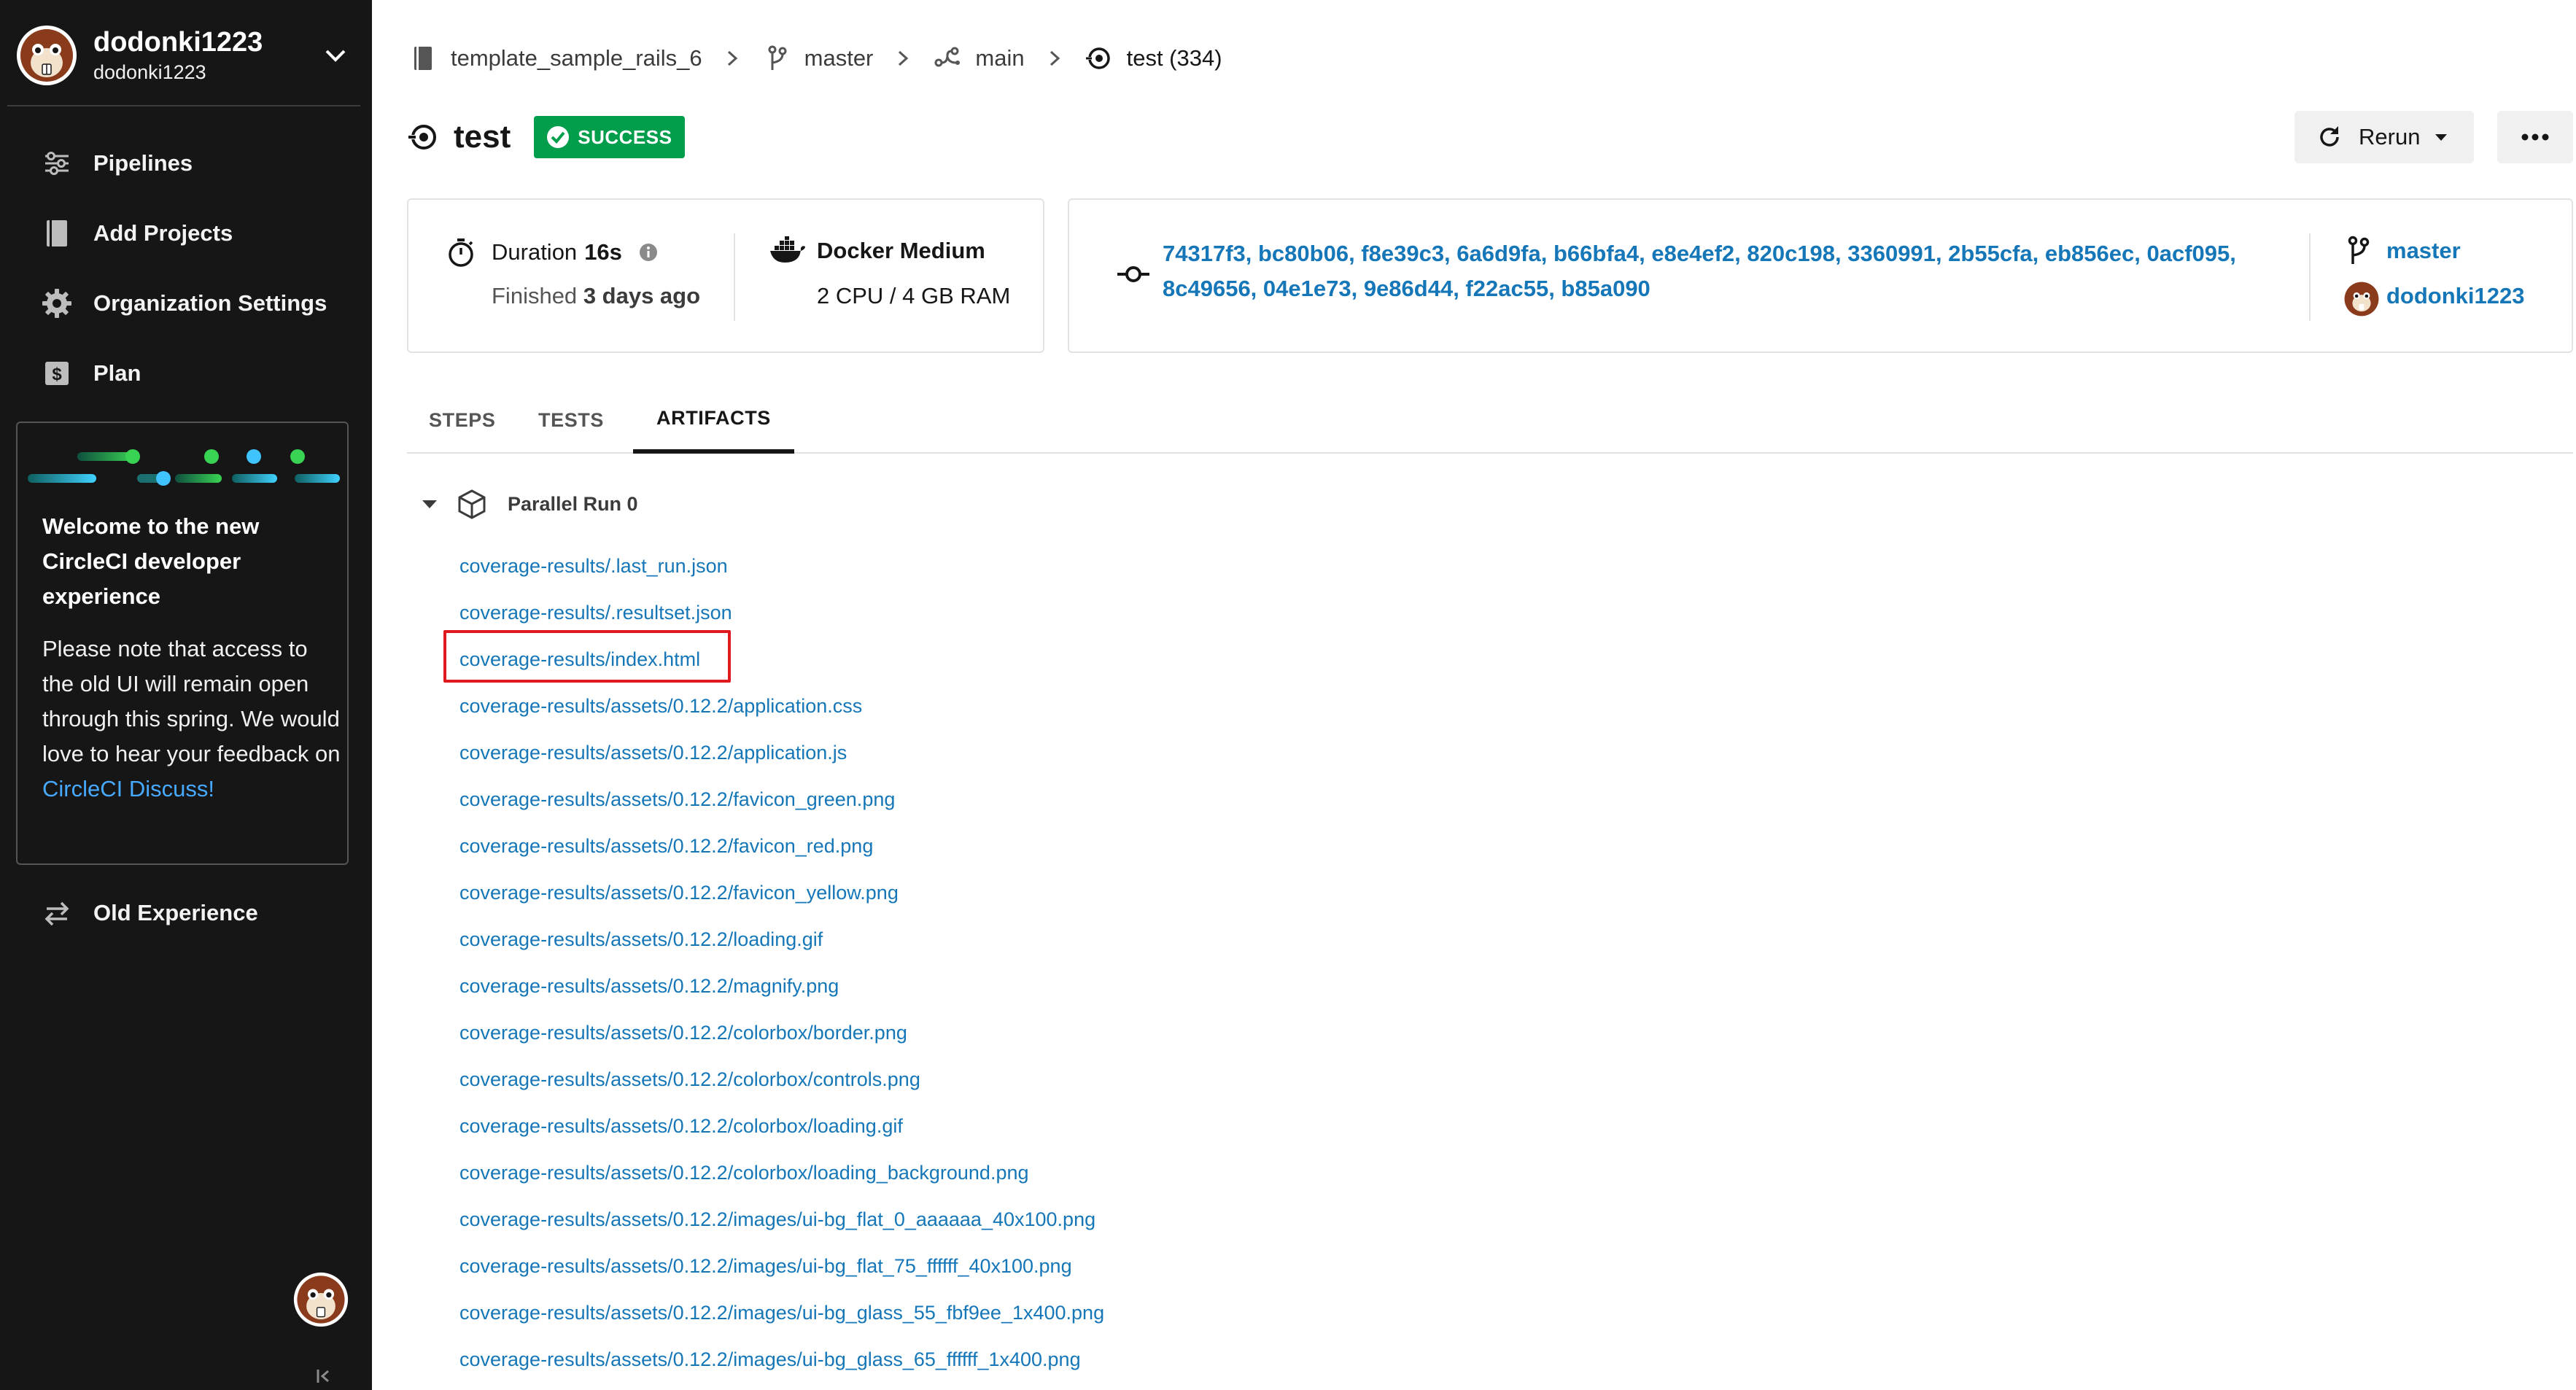 Image resolution: width=2576 pixels, height=1390 pixels. I want to click on sidebar-item-old-experience: Old Experience, so click(129, 913).